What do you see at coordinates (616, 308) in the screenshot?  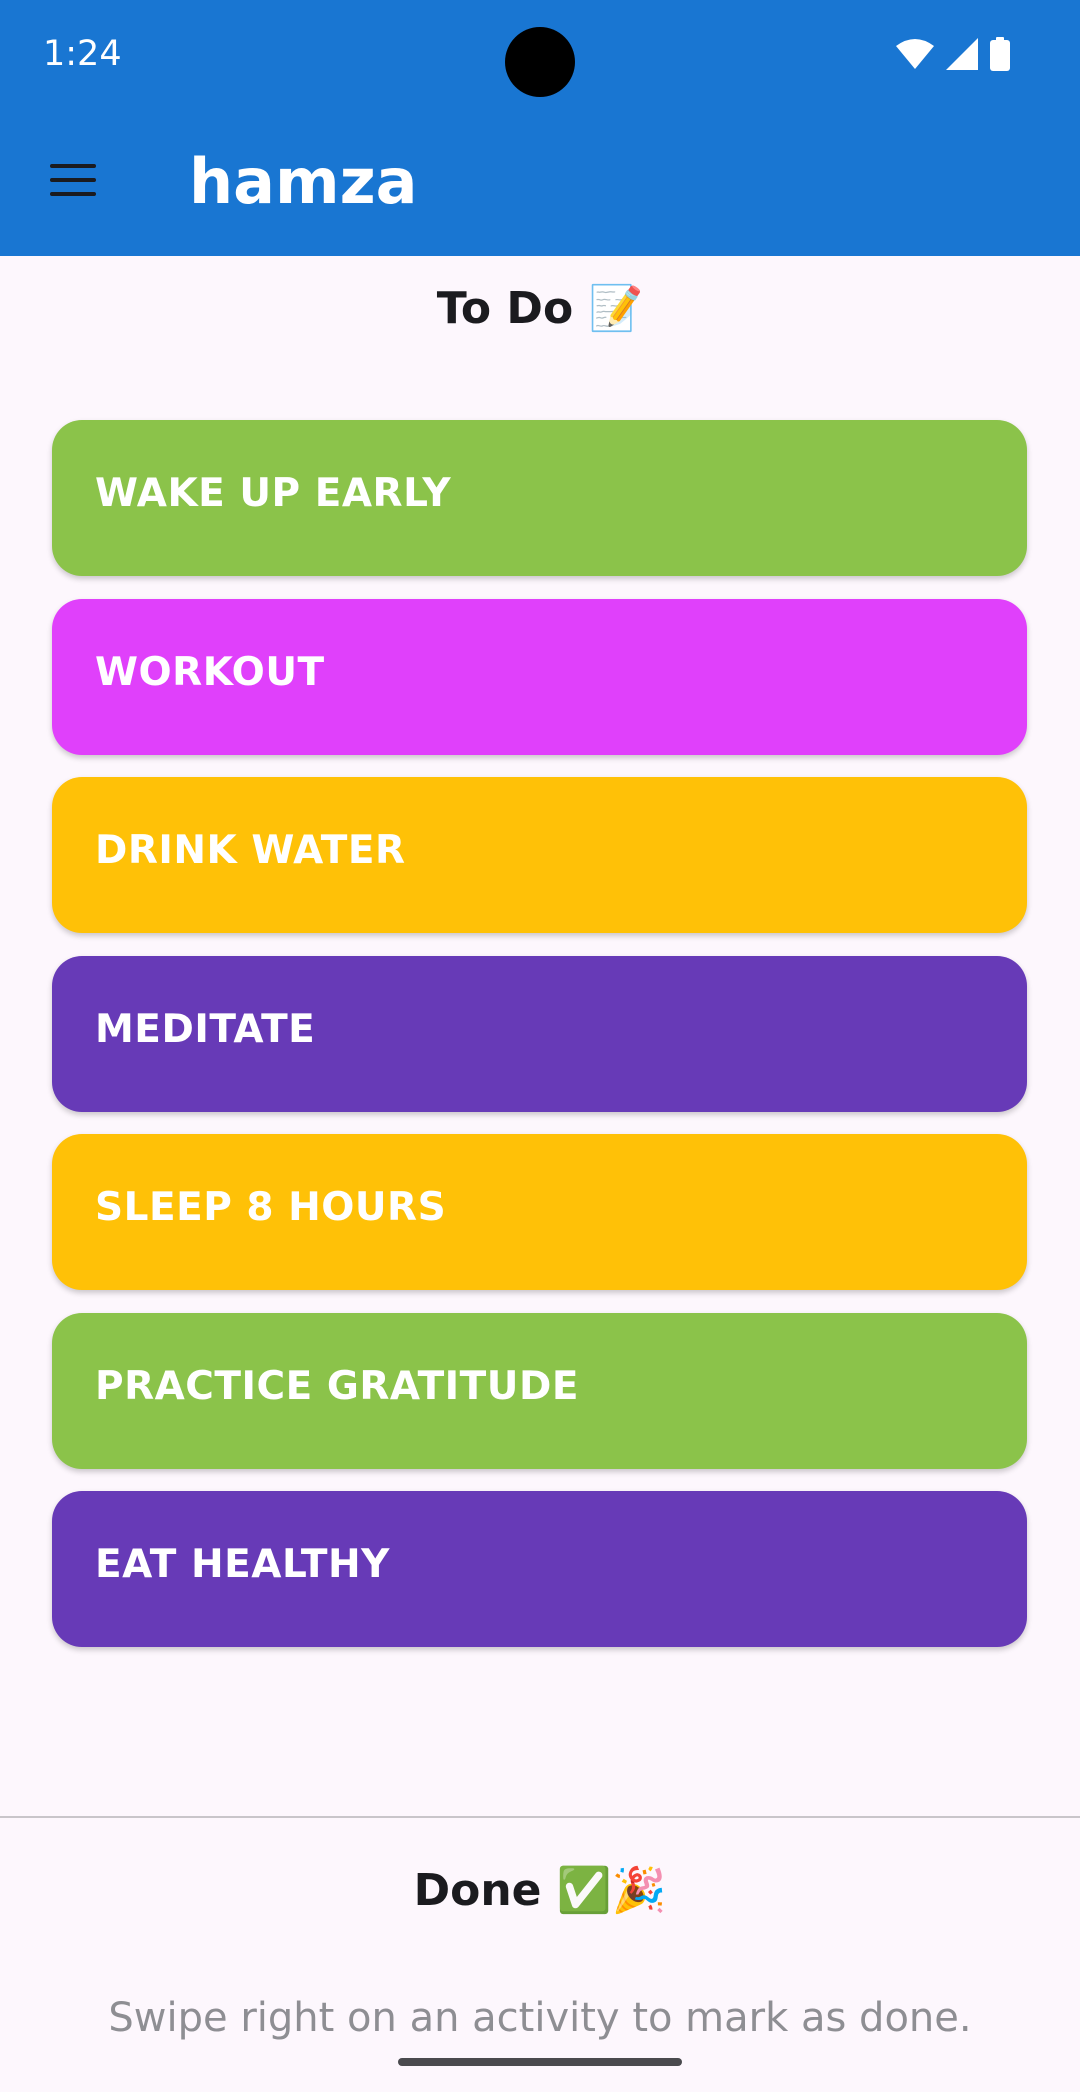 I see `memo-icon: 📝` at bounding box center [616, 308].